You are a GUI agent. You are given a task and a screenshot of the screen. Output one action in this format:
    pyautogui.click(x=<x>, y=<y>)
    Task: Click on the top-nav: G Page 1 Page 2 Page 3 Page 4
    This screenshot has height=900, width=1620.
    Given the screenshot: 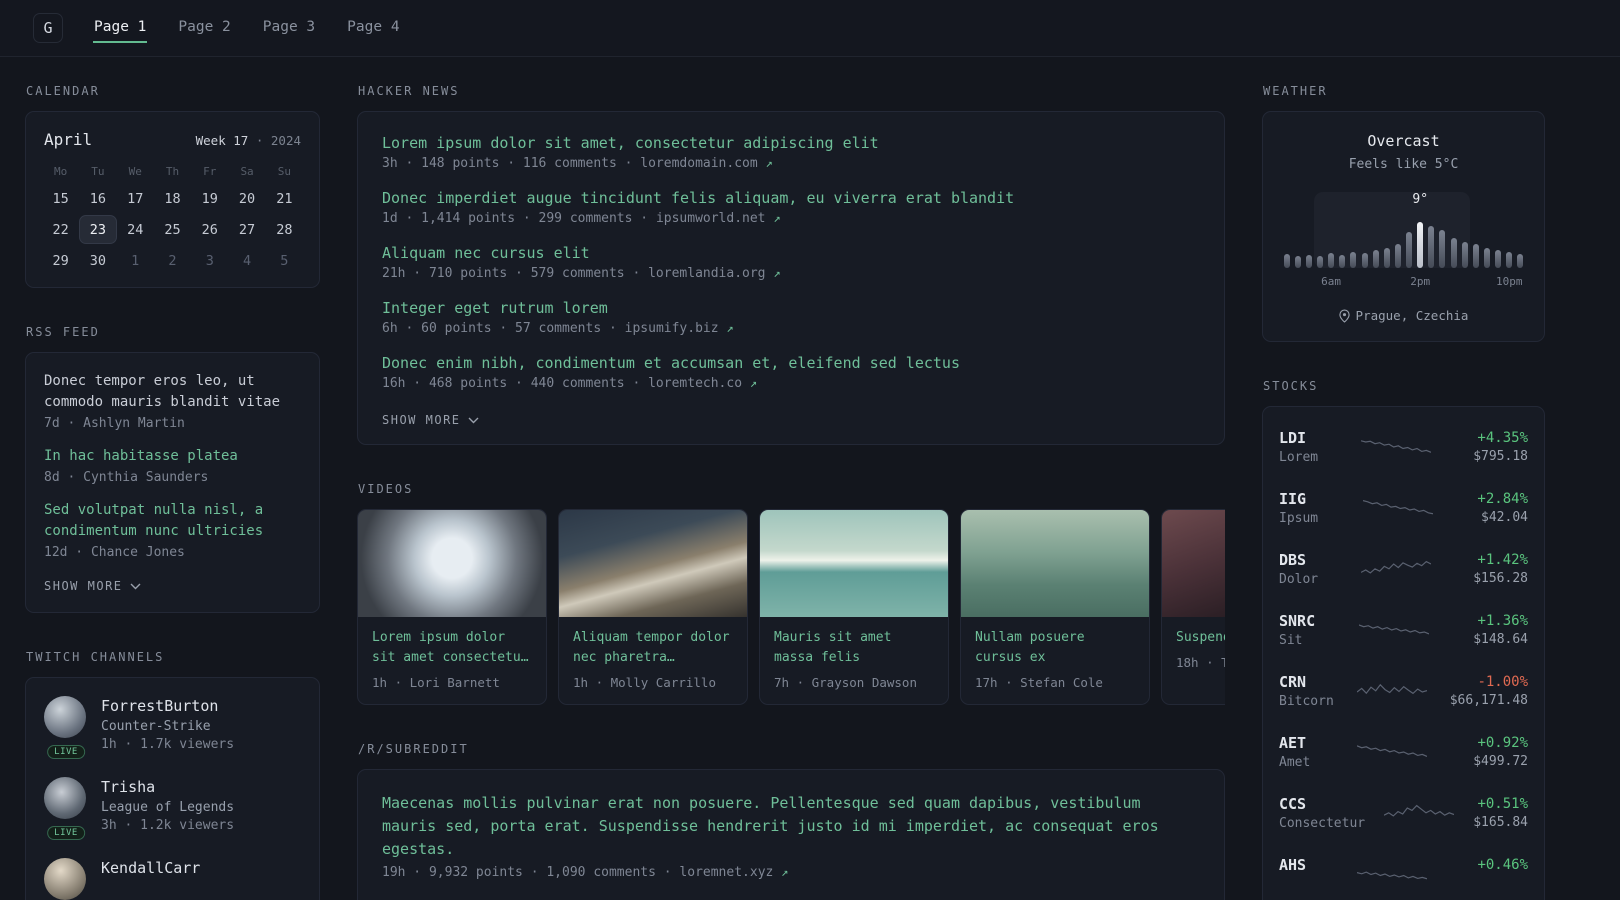 What is the action you would take?
    pyautogui.click(x=810, y=28)
    